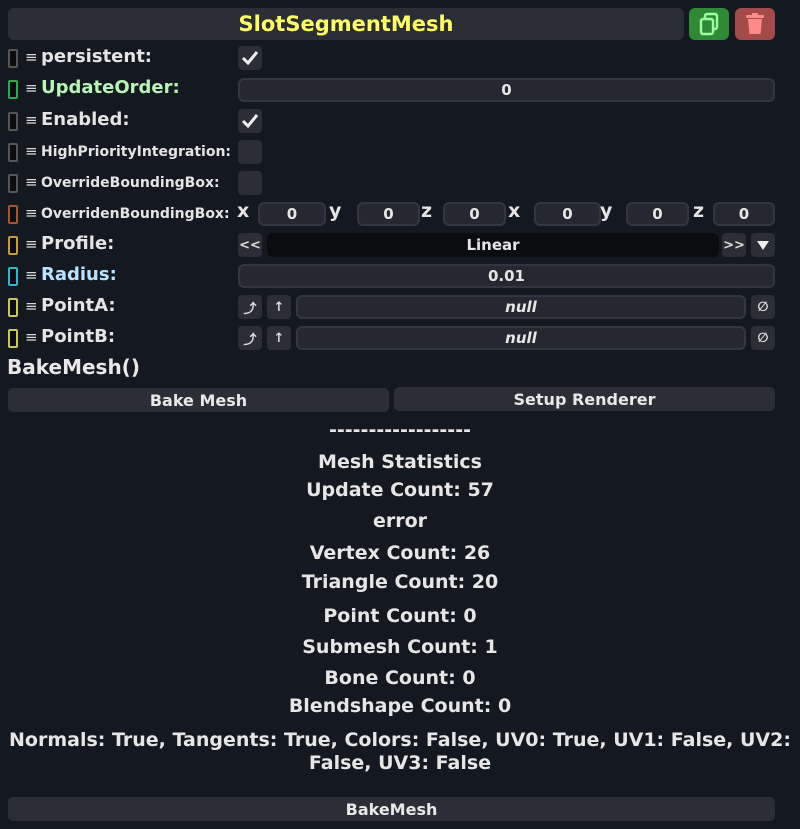 This screenshot has width=800, height=829. Describe the element at coordinates (400, 582) in the screenshot. I see `triangle-count: Triangle Count: 20` at that location.